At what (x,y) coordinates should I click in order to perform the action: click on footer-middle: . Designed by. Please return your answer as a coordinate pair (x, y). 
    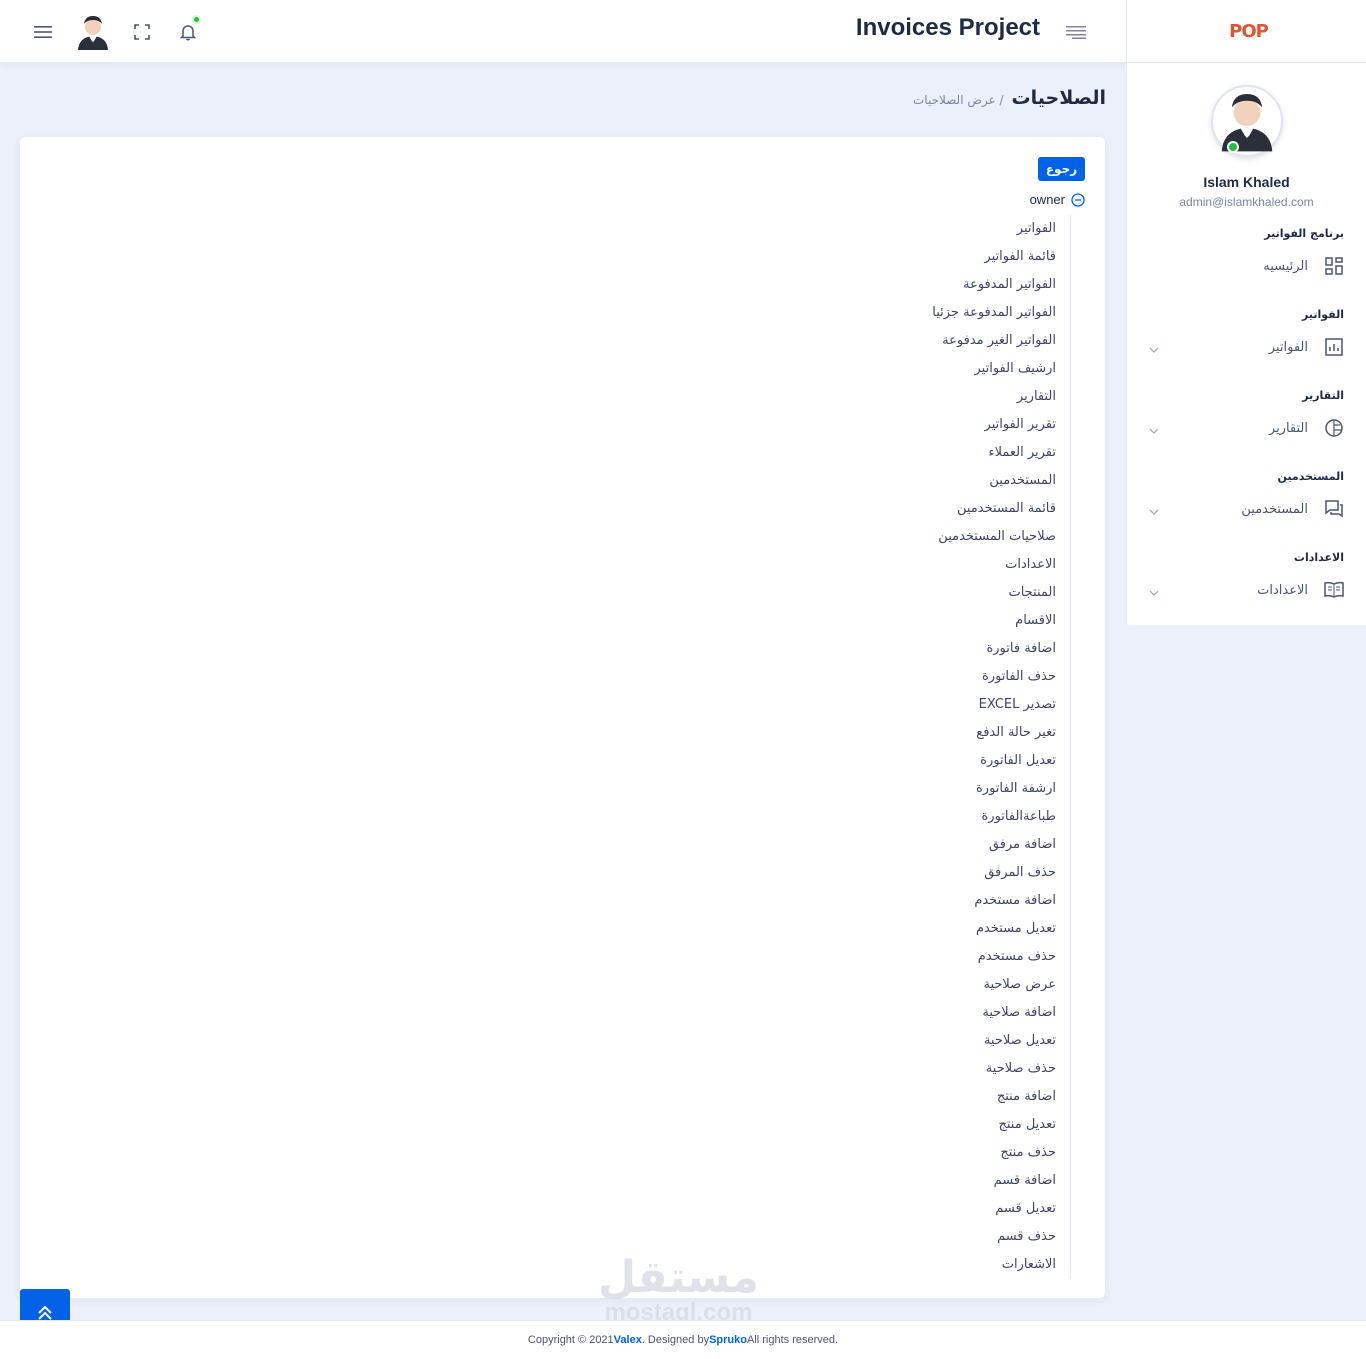
    Looking at the image, I should click on (675, 1340).